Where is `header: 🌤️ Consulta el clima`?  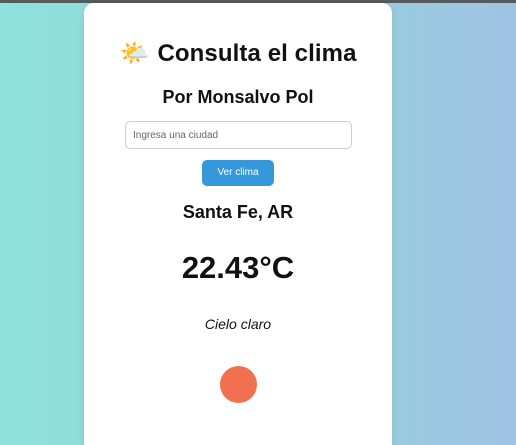 header: 🌤️ Consulta el clima is located at coordinates (238, 54).